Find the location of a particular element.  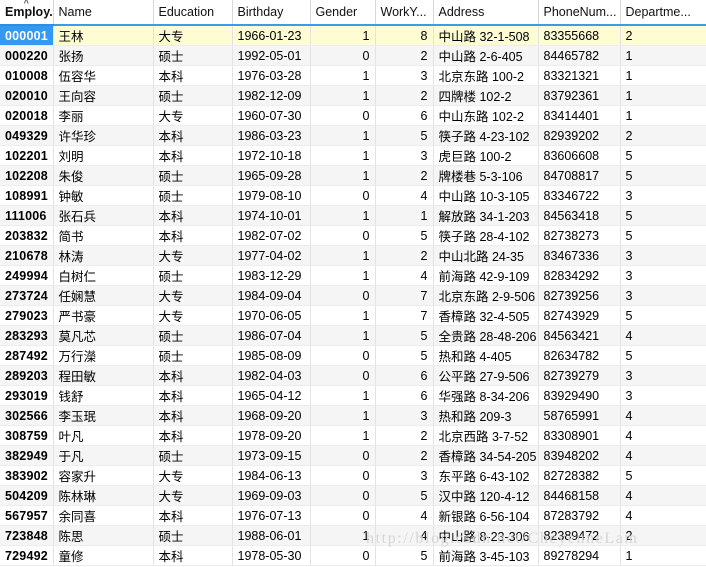

cell-employee_id: 302566 is located at coordinates (27, 415).